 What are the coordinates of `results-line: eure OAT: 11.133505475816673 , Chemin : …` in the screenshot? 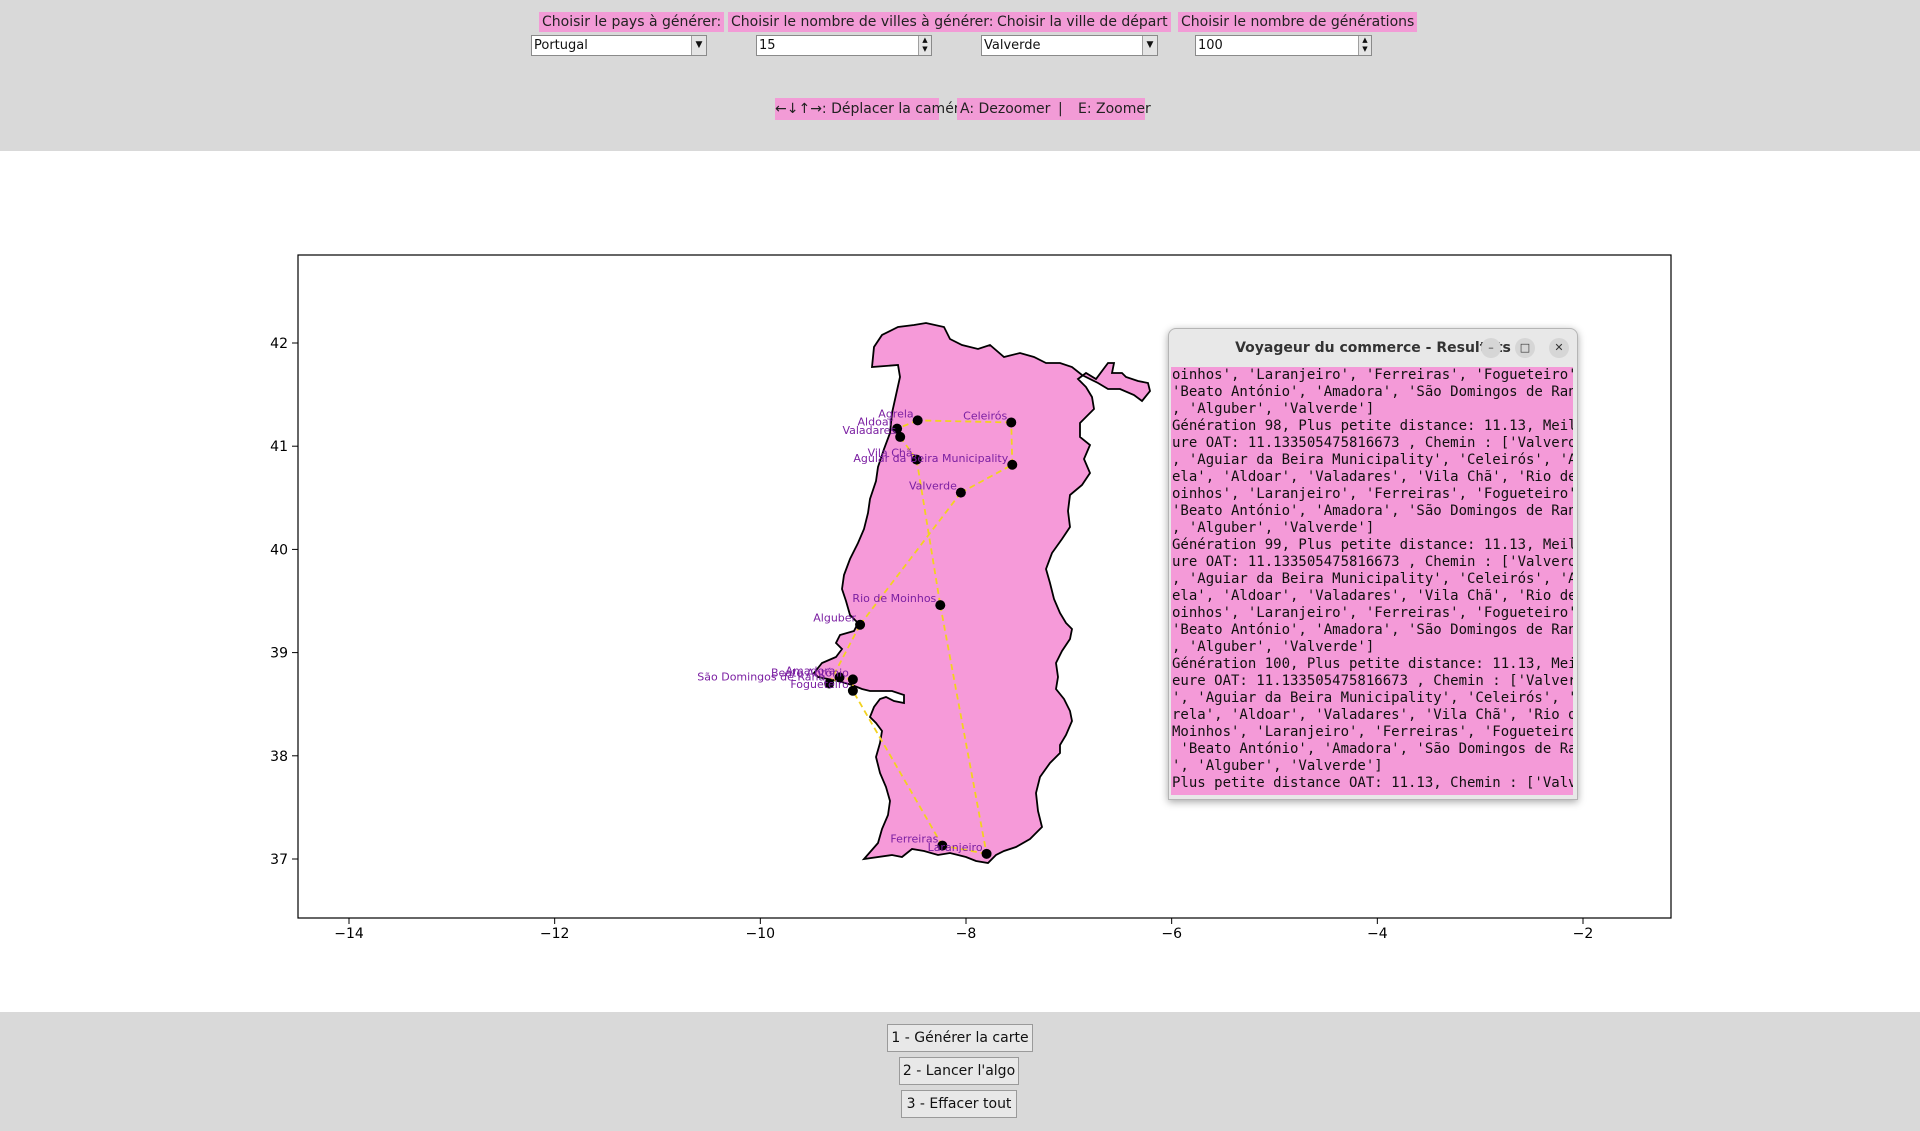 It's located at (1372, 681).